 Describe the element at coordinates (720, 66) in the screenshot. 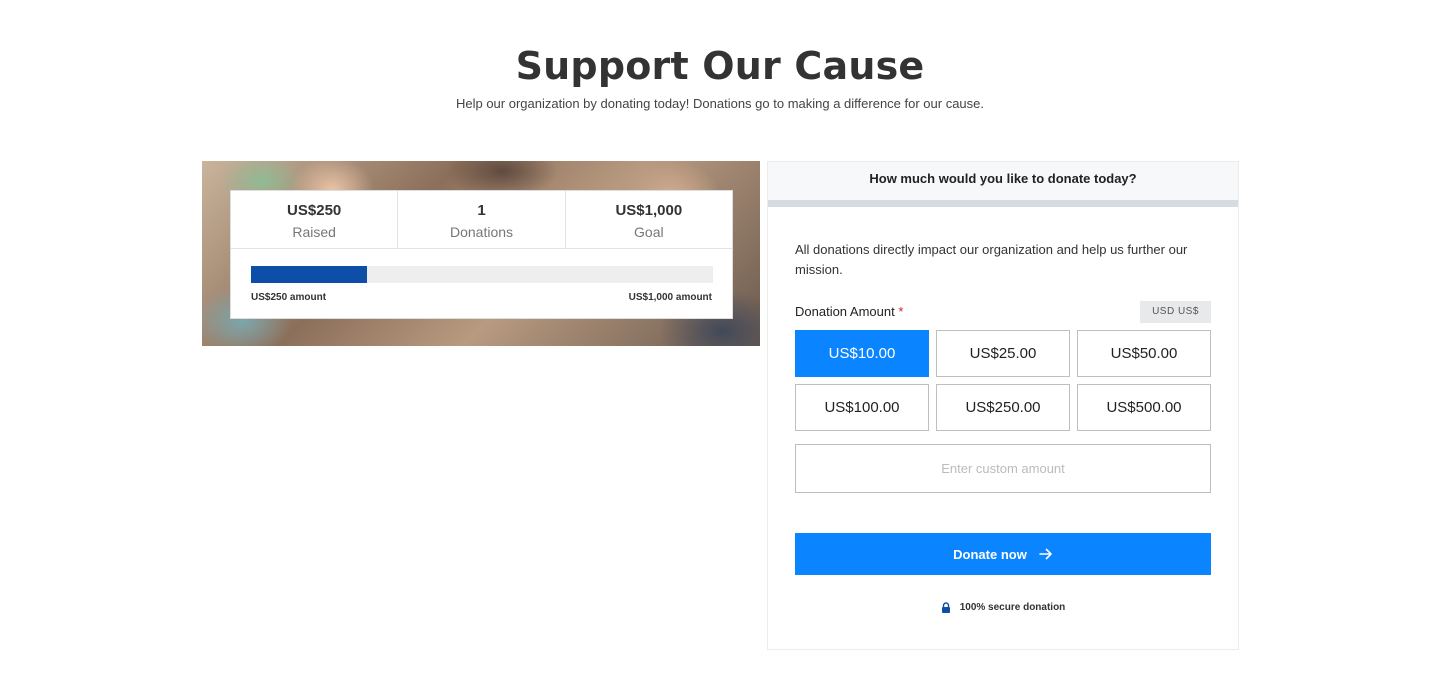

I see `page-title: Support Our Cause` at that location.